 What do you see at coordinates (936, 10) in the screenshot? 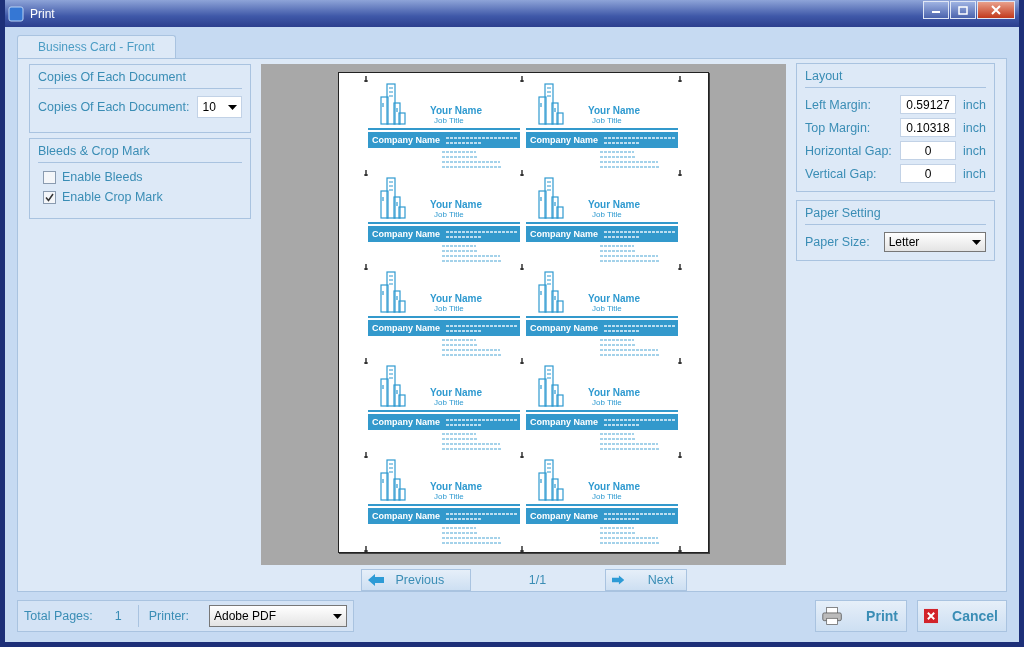
I see `minimize-button` at bounding box center [936, 10].